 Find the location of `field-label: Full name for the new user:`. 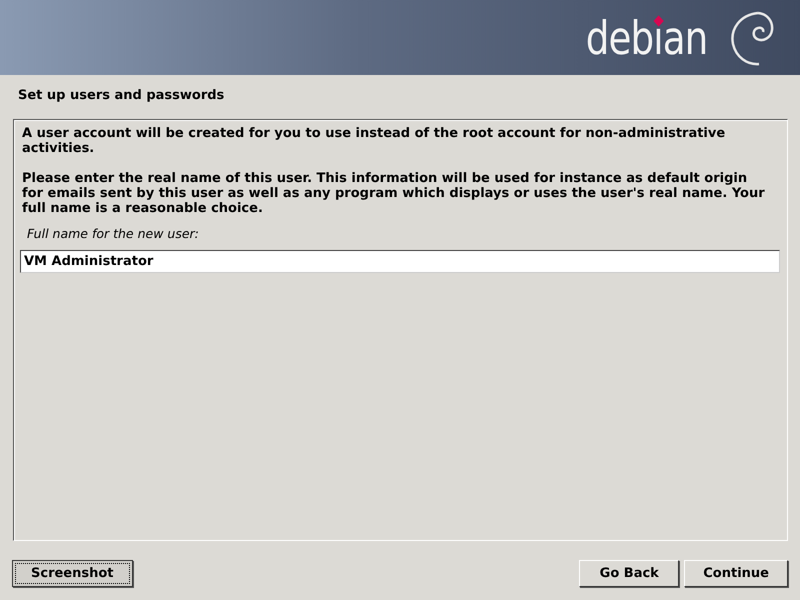

field-label: Full name for the new user: is located at coordinates (113, 233).